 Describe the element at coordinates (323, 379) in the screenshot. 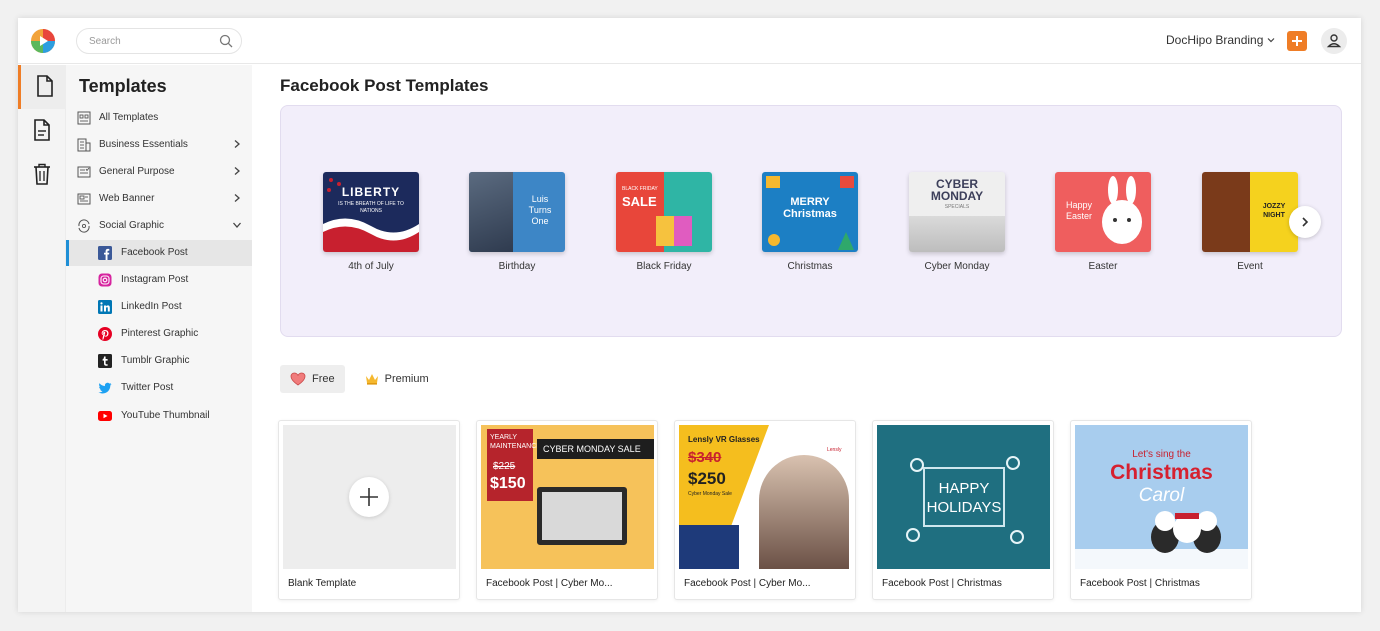

I see `filter-label: Free` at that location.